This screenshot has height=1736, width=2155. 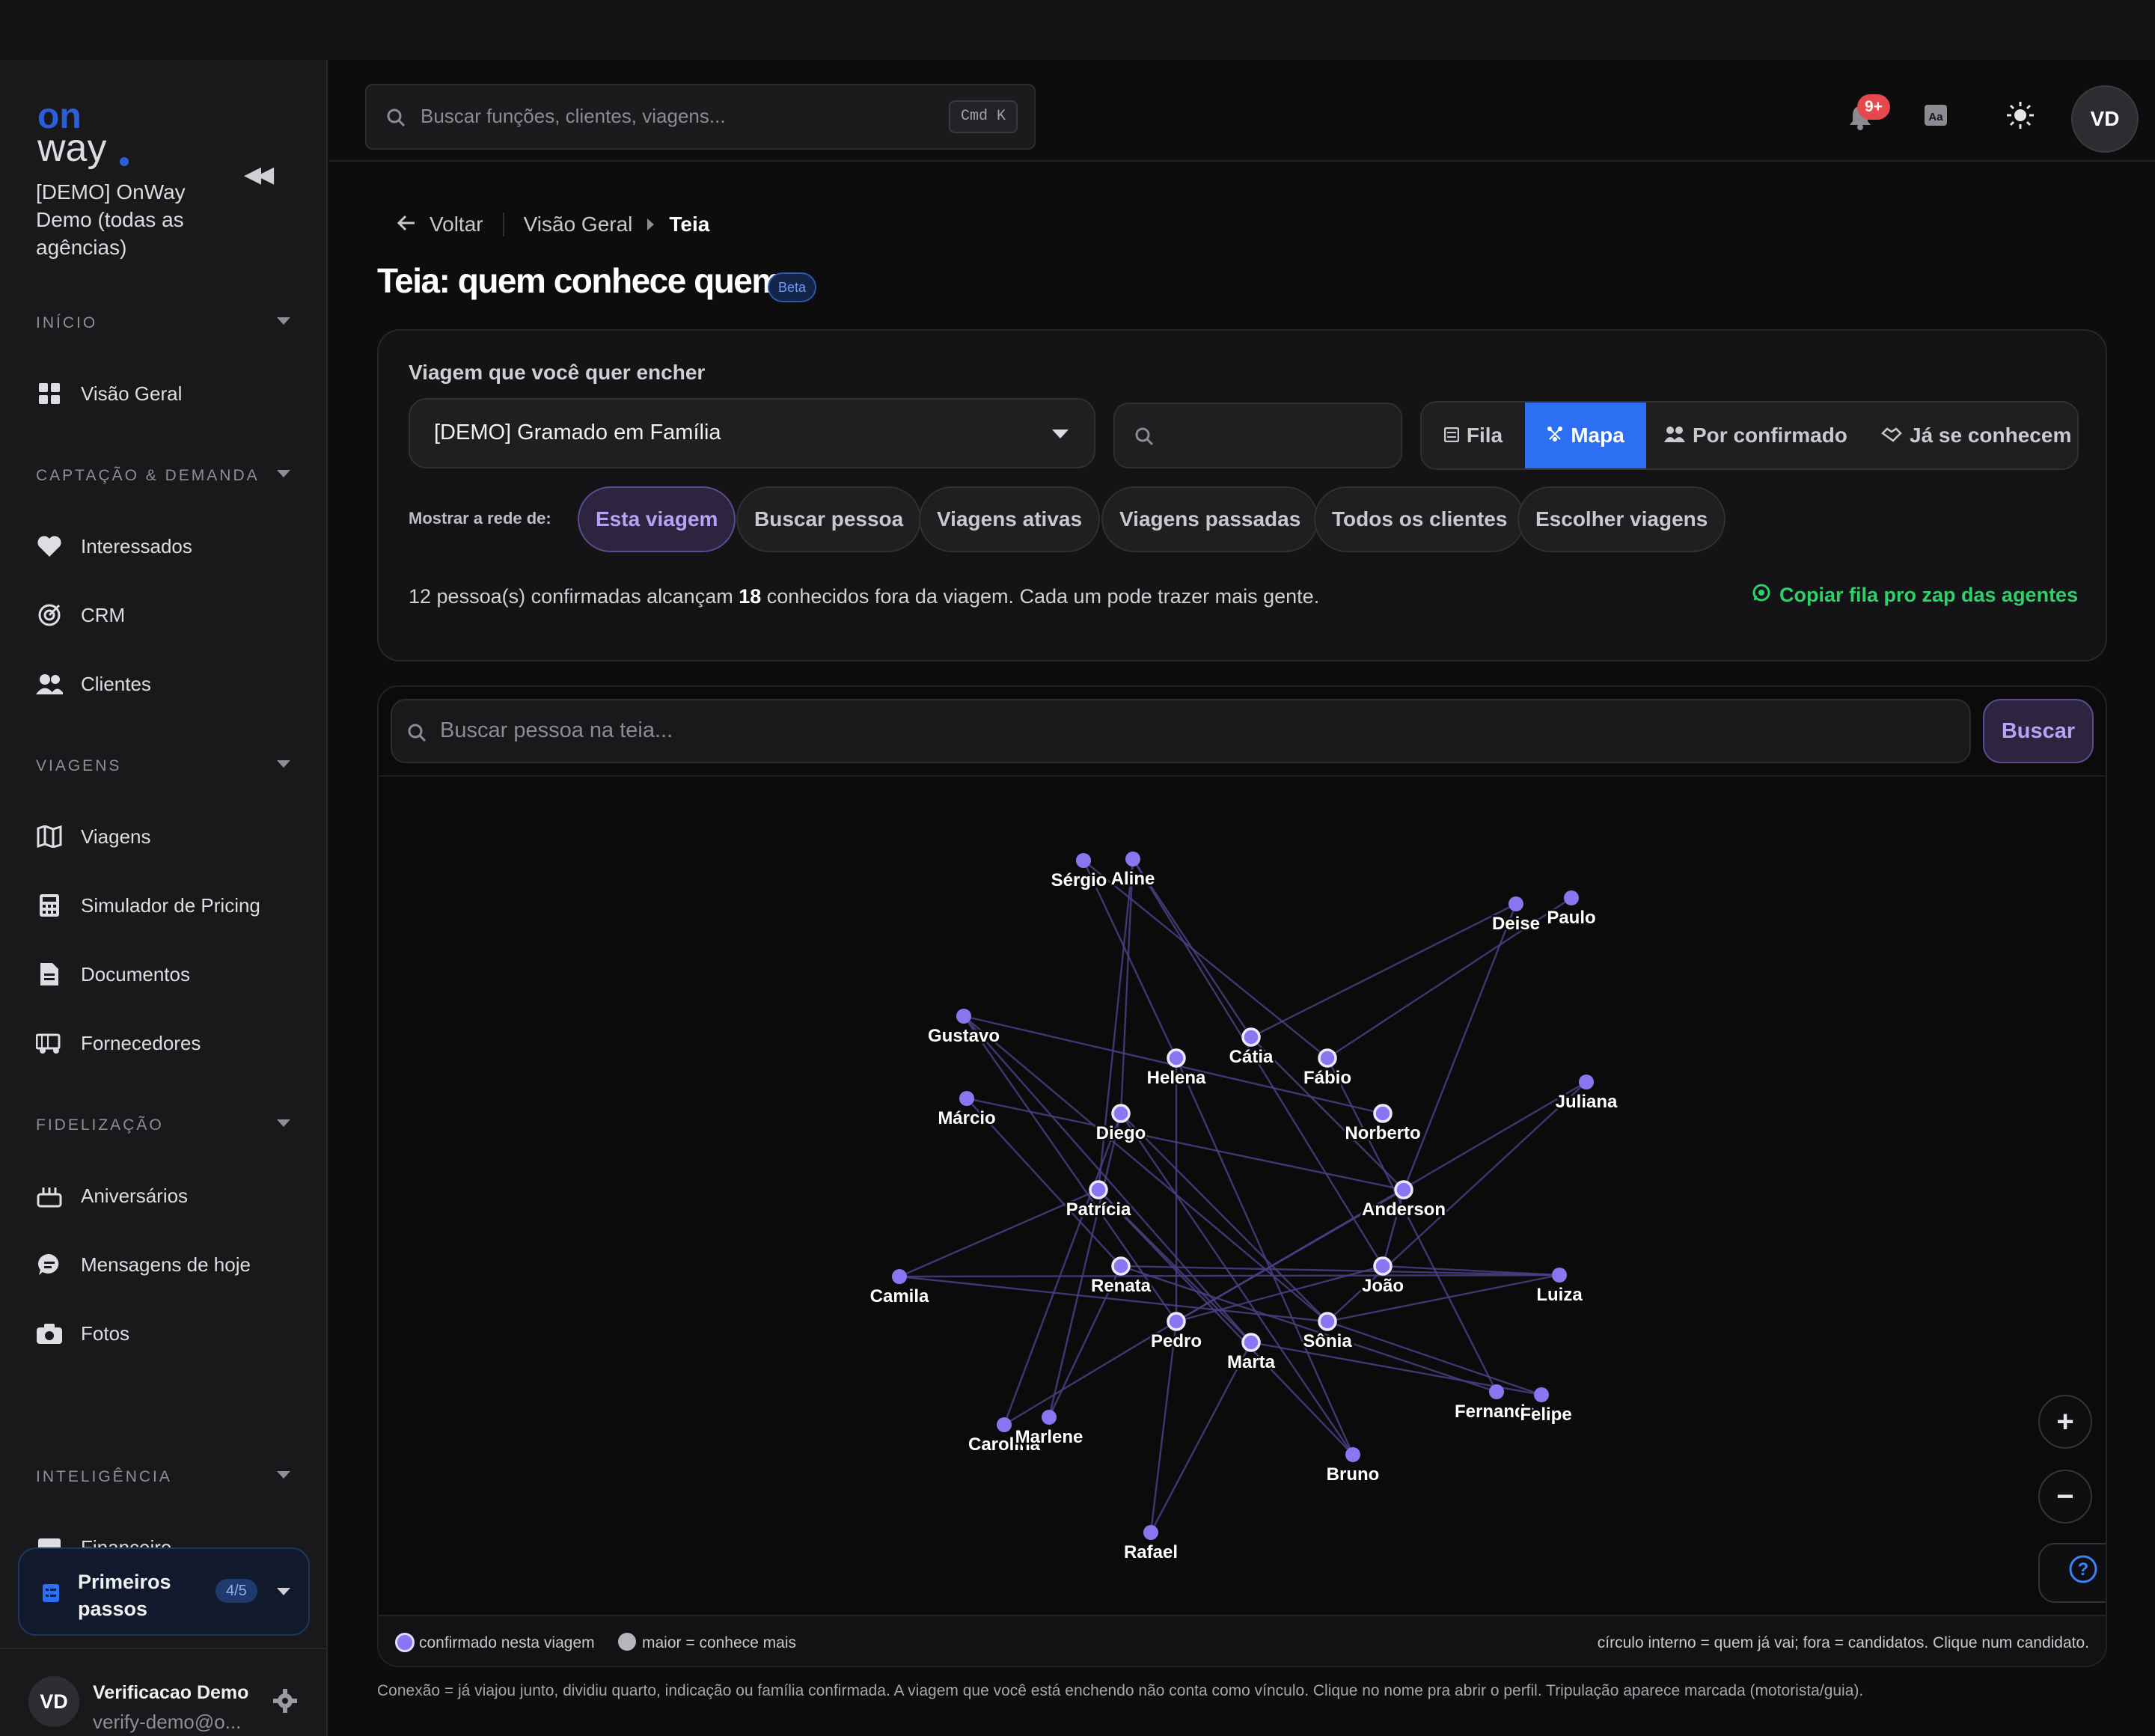 What do you see at coordinates (1210, 519) in the screenshot?
I see `network-option-viagens-passadas: Viagens passadas` at bounding box center [1210, 519].